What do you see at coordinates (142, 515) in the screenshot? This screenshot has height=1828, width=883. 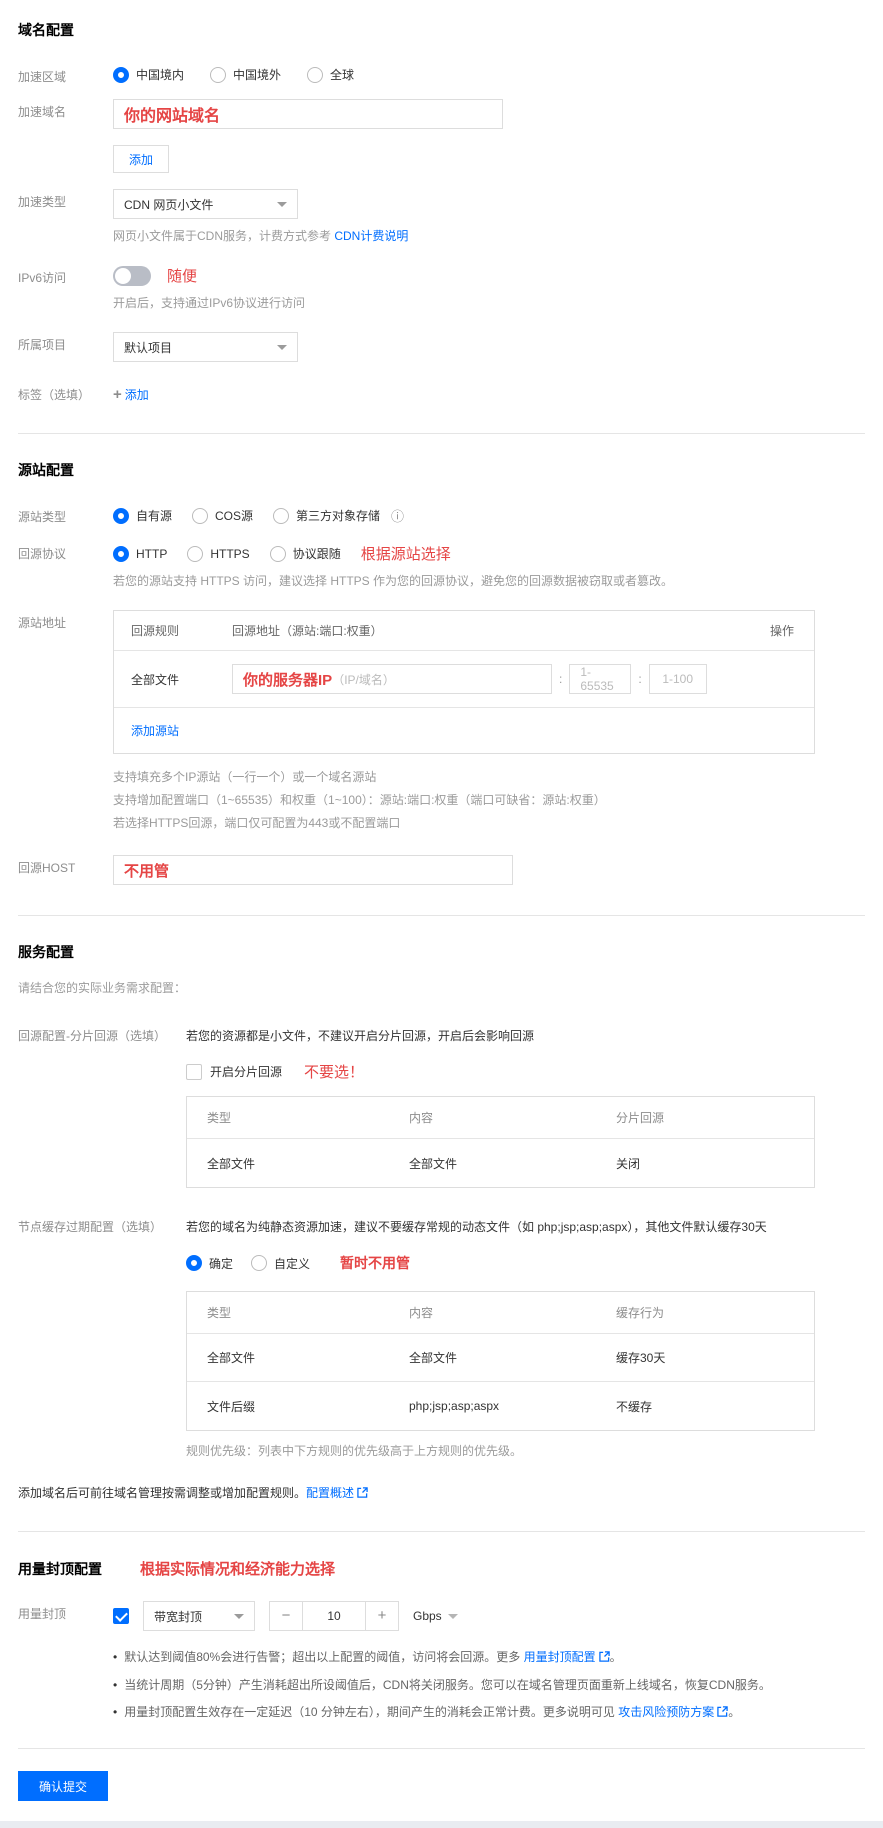 I see `radio-own-origin: 自有源` at bounding box center [142, 515].